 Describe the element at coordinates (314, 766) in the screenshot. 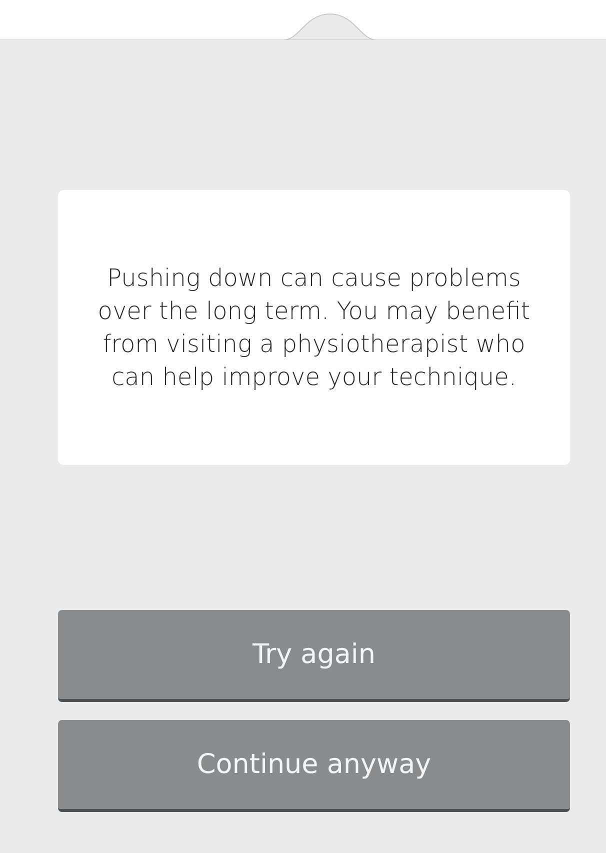

I see `action-button: Continue anyway` at that location.